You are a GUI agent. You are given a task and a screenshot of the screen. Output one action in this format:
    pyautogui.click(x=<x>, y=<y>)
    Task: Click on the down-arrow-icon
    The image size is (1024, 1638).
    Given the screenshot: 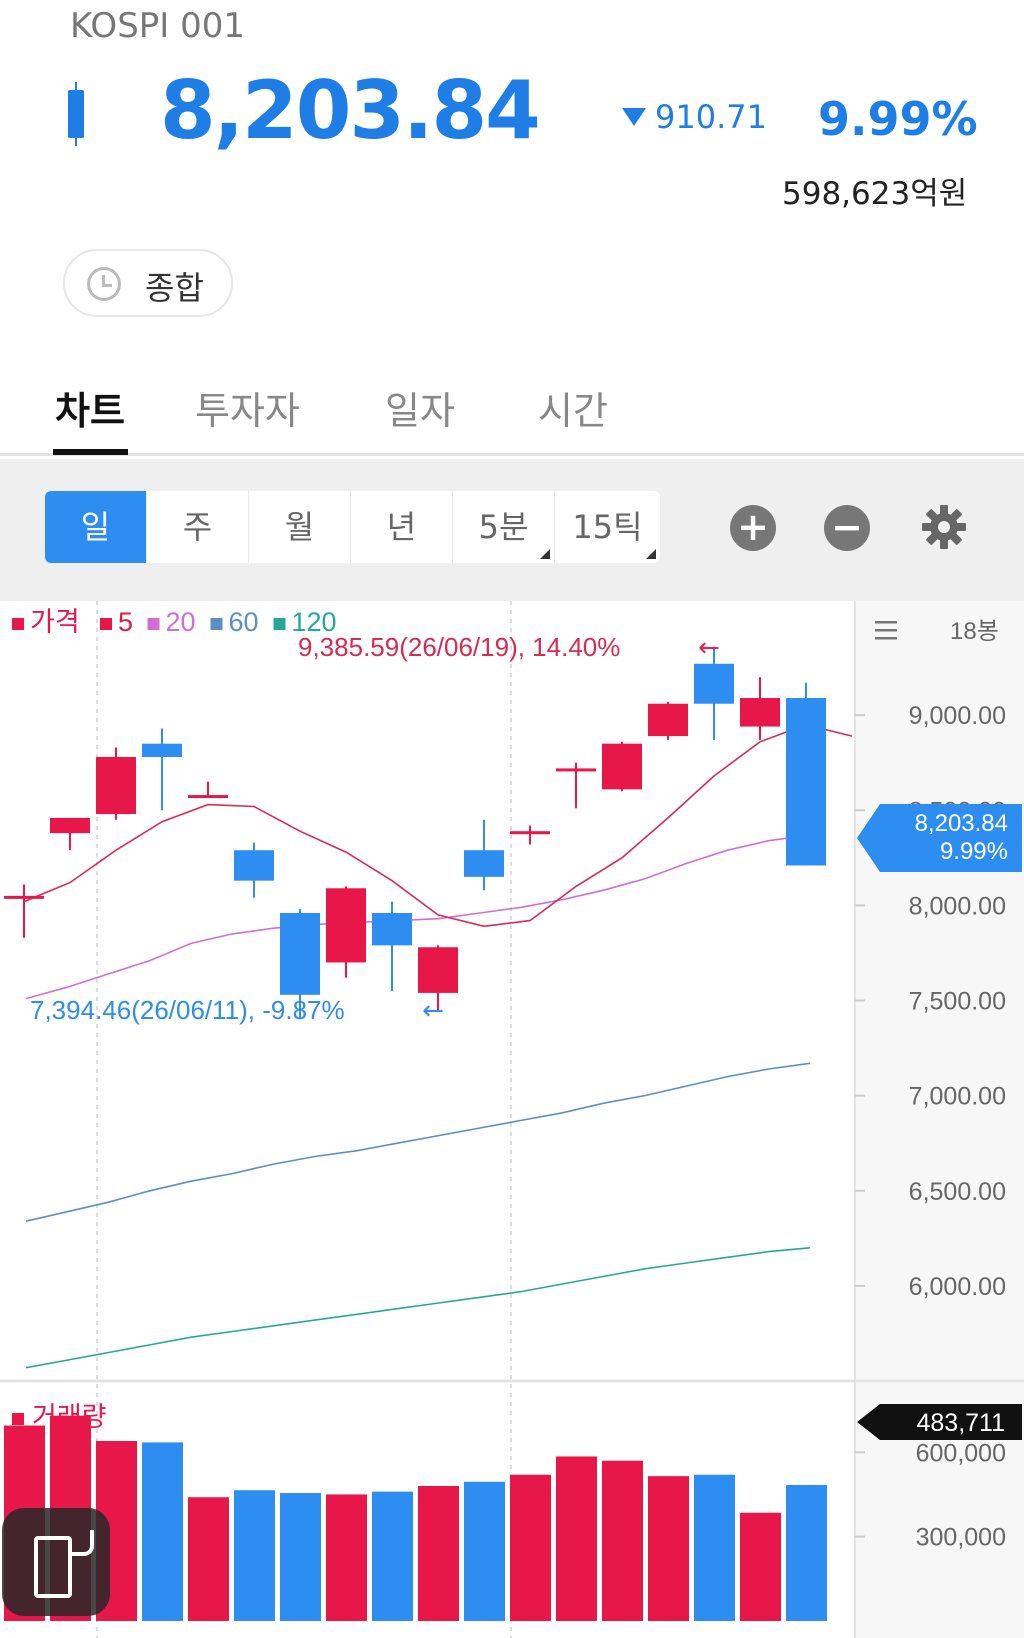 What is the action you would take?
    pyautogui.click(x=634, y=117)
    